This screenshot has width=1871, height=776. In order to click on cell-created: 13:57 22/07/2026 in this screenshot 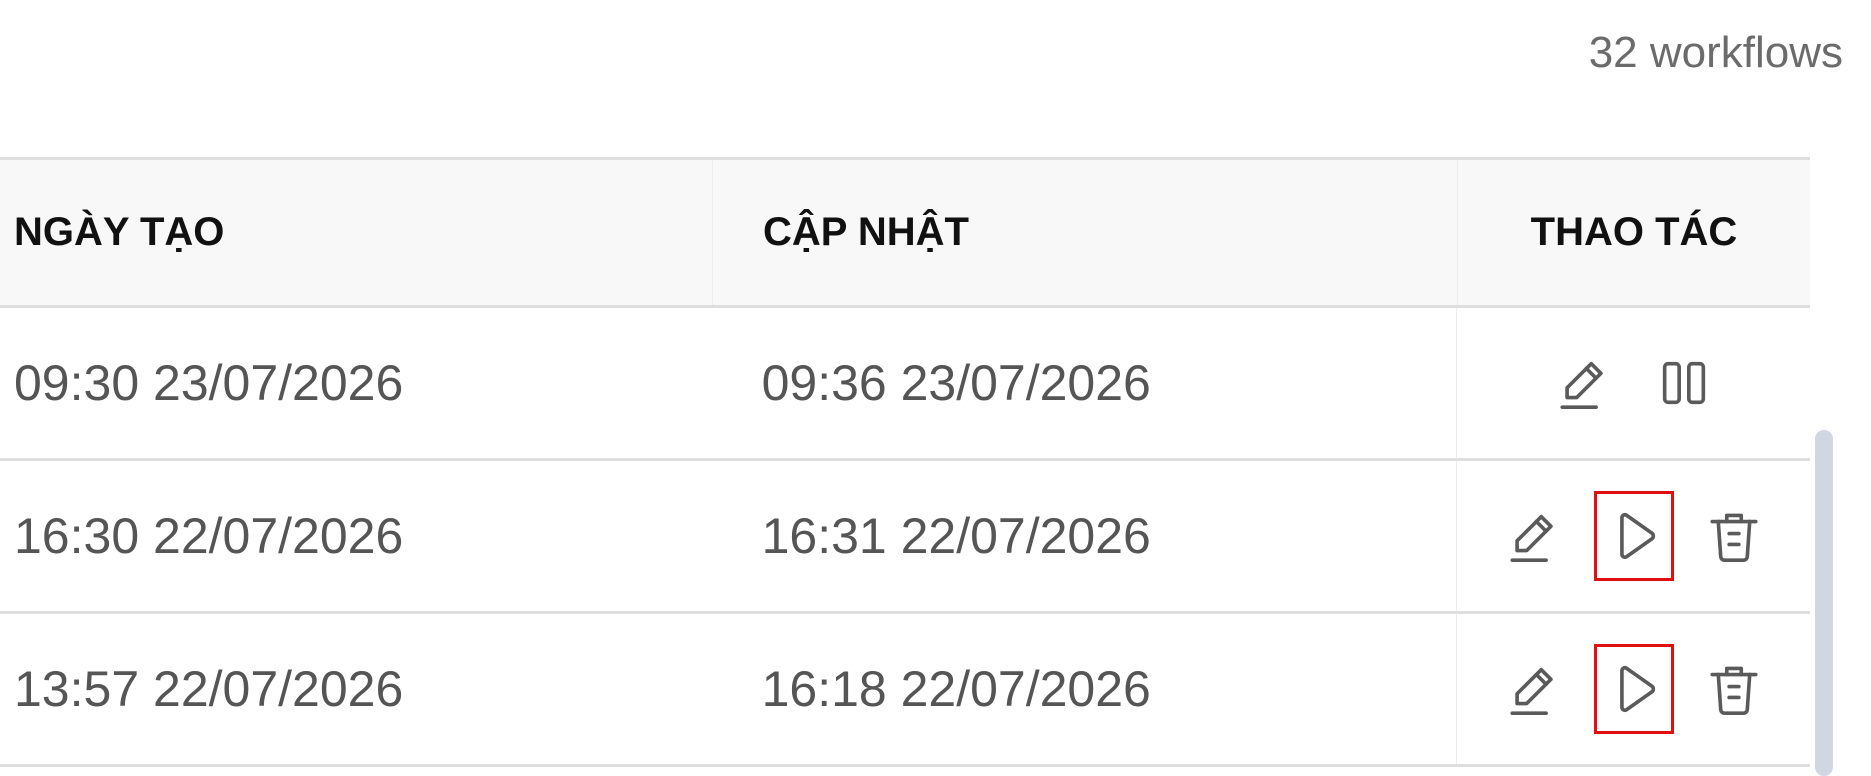, I will do `click(209, 689)`.